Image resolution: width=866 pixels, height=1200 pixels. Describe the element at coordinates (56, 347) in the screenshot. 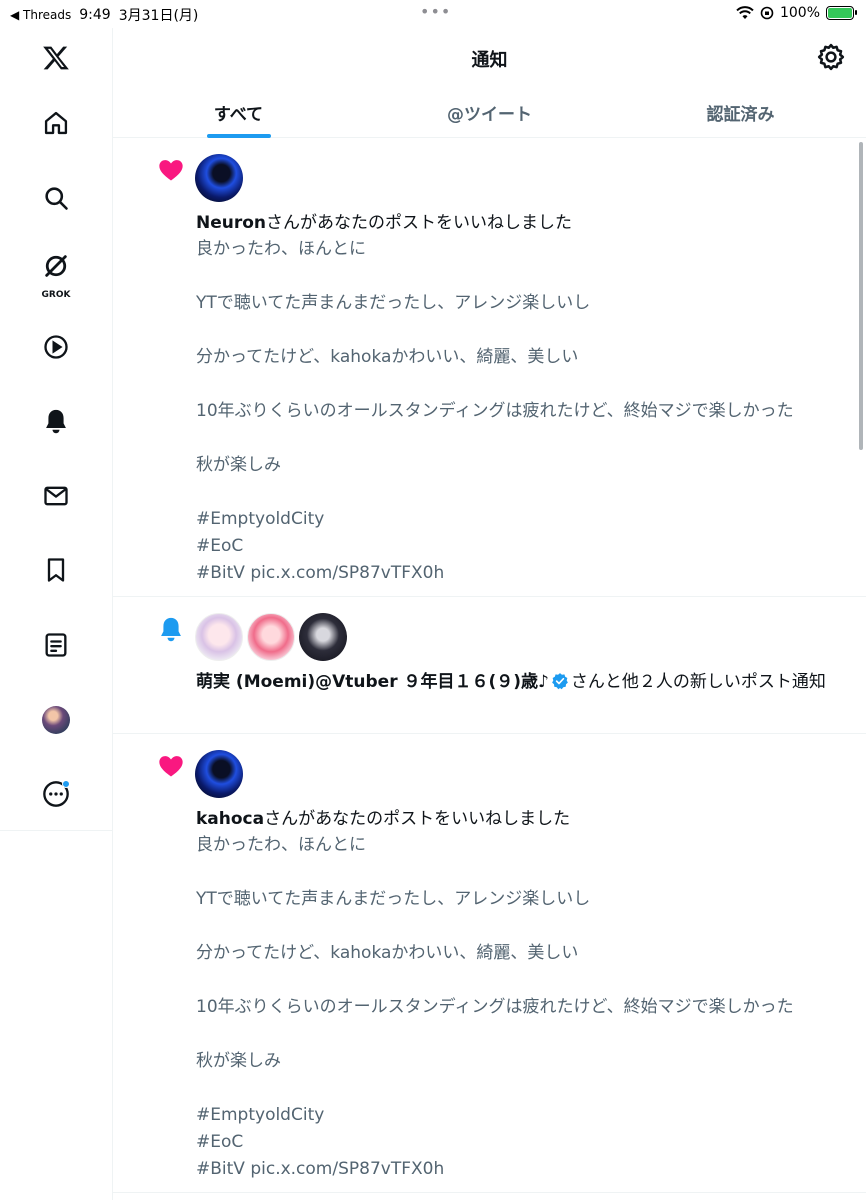

I see `video-icon` at that location.